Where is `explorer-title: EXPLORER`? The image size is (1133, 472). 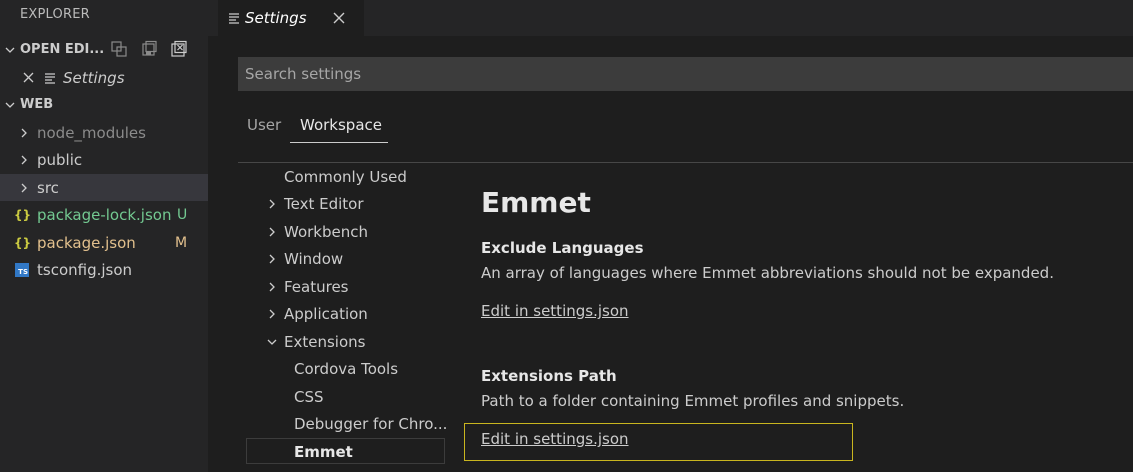 explorer-title: EXPLORER is located at coordinates (55, 14).